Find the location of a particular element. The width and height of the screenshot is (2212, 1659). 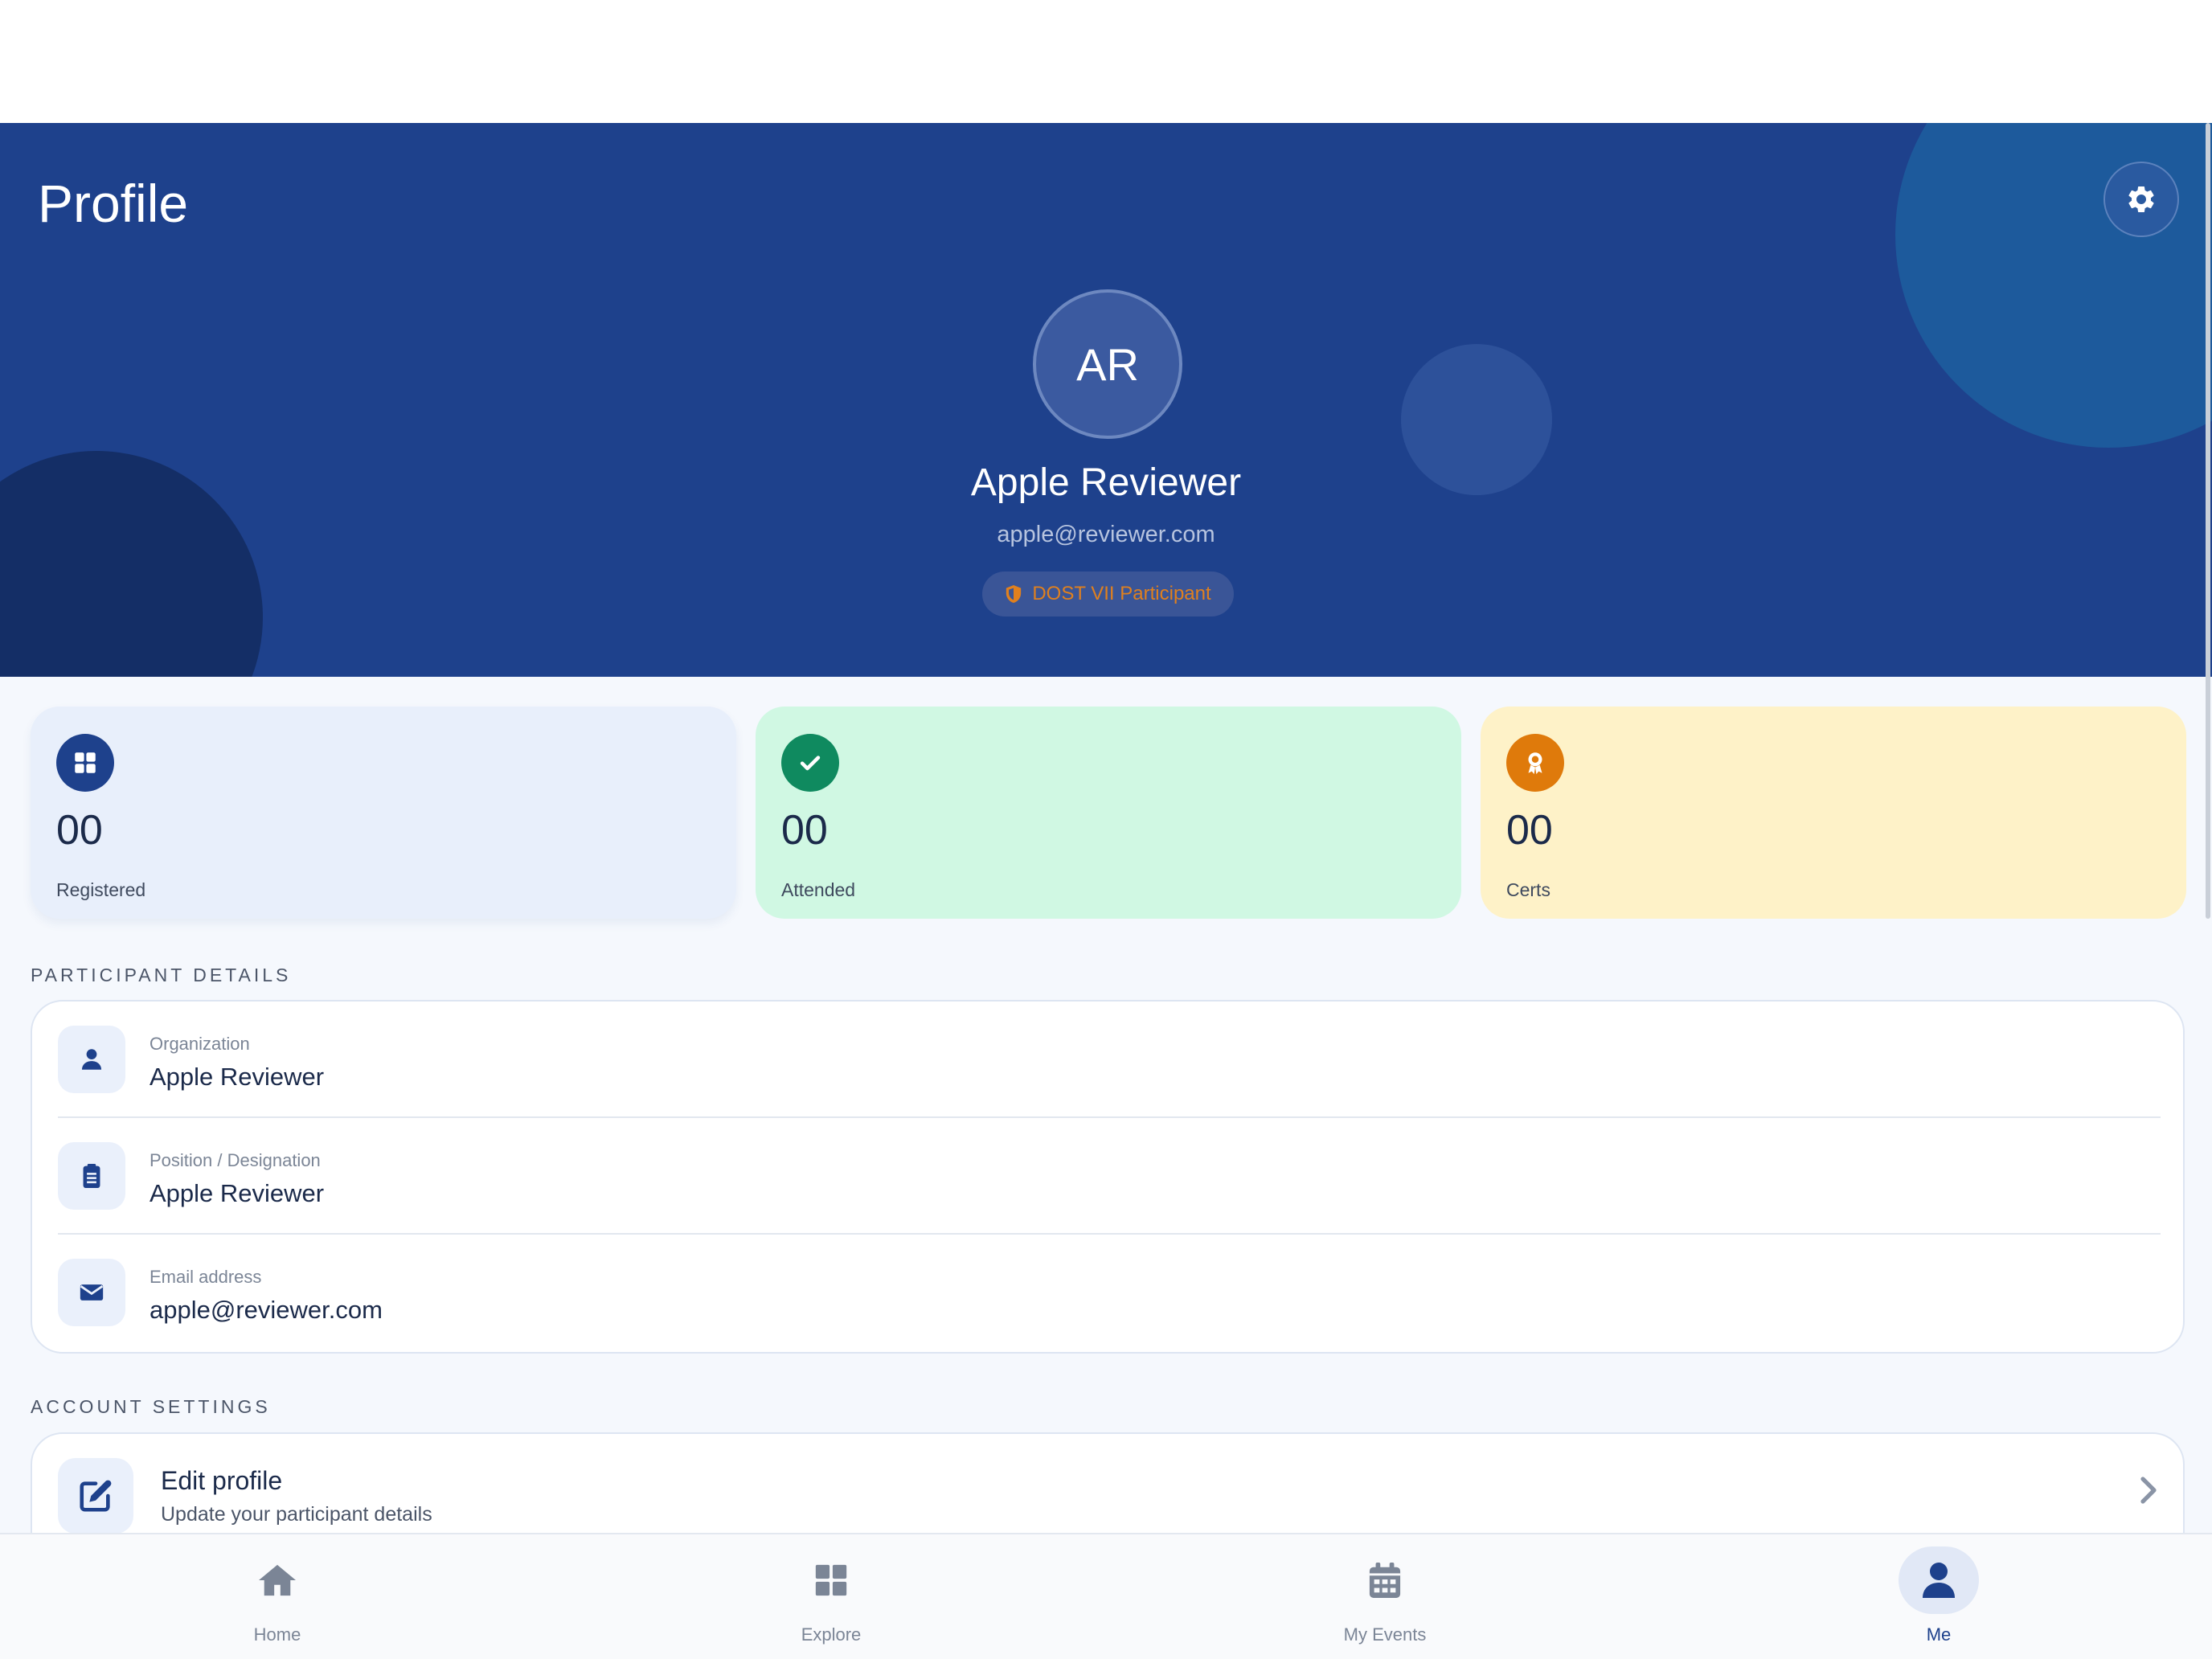

nav-label: Me is located at coordinates (1939, 1634).